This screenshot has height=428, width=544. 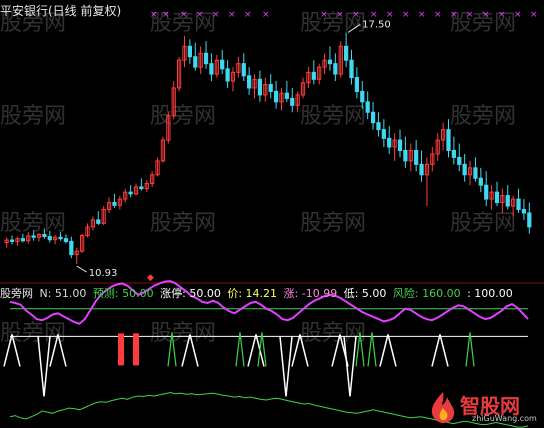 What do you see at coordinates (483, 408) in the screenshot?
I see `site-logo: 智股网 zhiGuWang.com` at bounding box center [483, 408].